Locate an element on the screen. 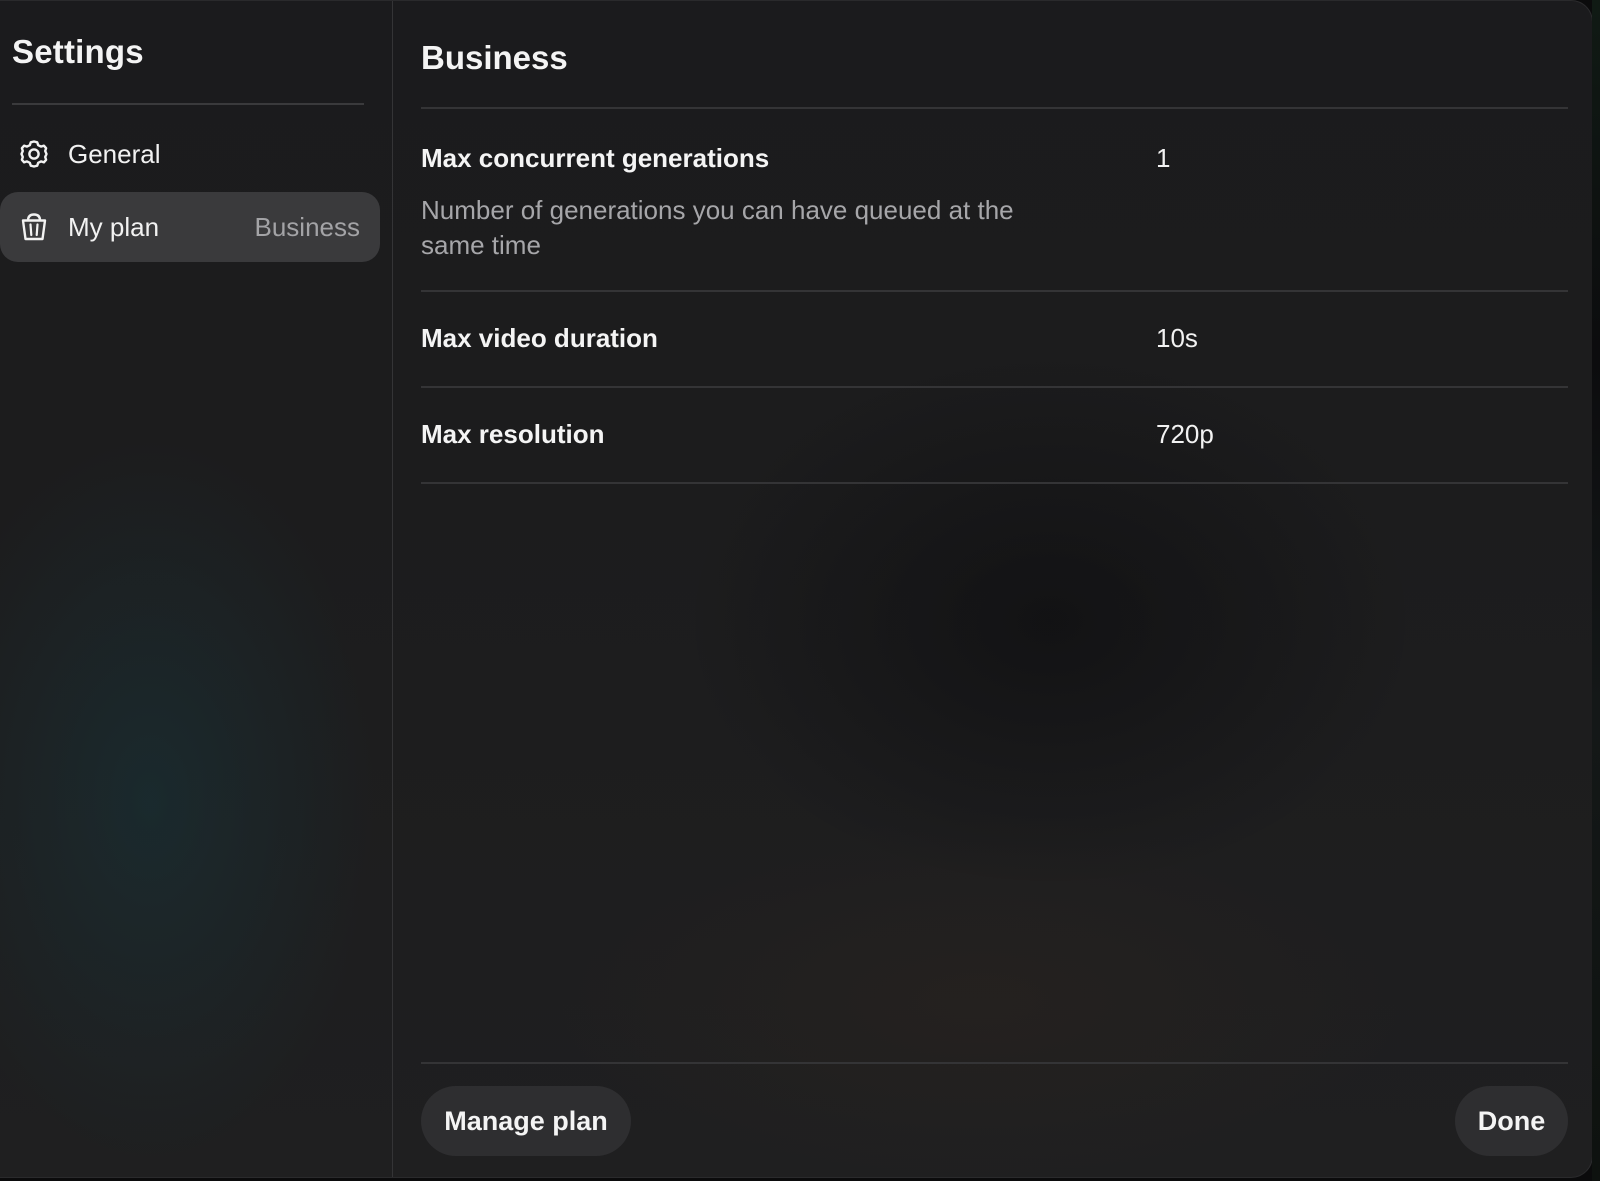 The width and height of the screenshot is (1600, 1181). row-label-concurrent: Max concurrent generations is located at coordinates (595, 158).